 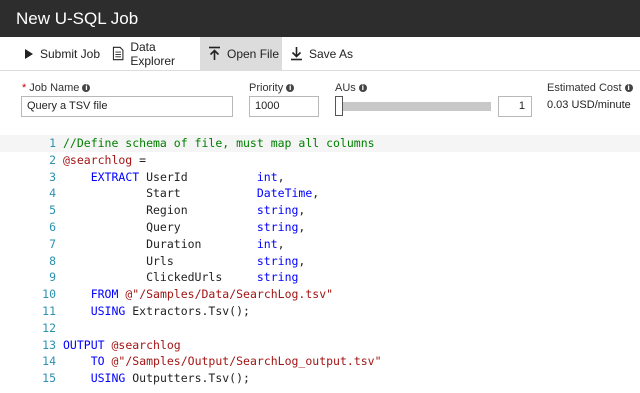 I want to click on aus-slider-track, so click(x=413, y=106).